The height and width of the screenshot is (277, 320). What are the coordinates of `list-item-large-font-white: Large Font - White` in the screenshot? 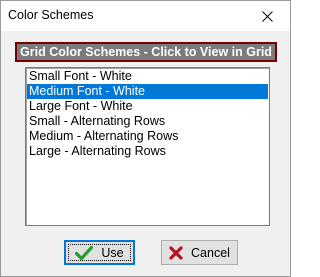 It's located at (147, 106).